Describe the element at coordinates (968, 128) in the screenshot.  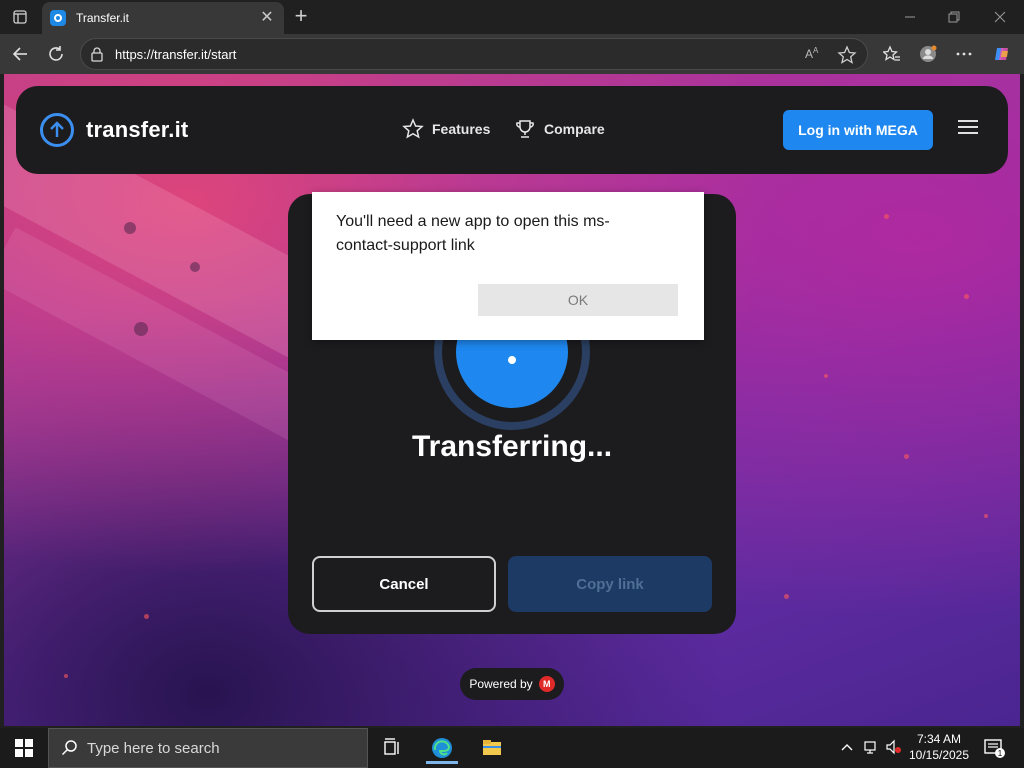
I see `hamburger-menu-icon` at that location.